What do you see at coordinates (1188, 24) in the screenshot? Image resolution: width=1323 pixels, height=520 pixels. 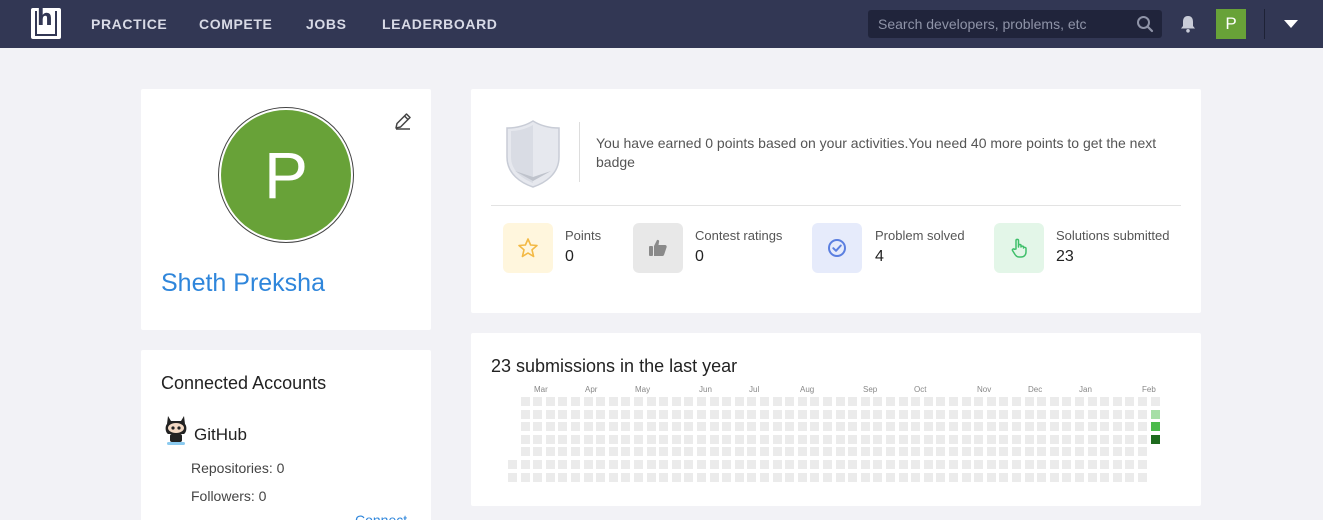 I see `bell-icon` at bounding box center [1188, 24].